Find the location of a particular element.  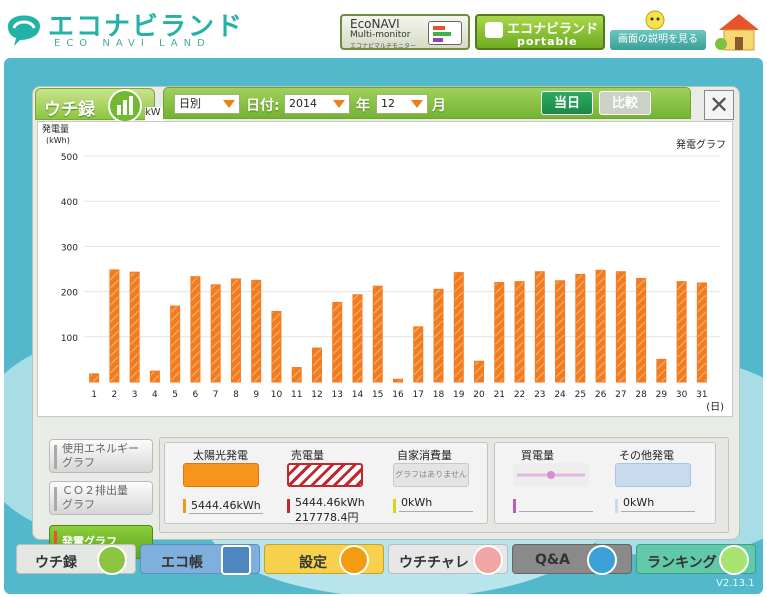

usage-energy-graph-button: 使用エネルギー グラフ is located at coordinates (101, 456).